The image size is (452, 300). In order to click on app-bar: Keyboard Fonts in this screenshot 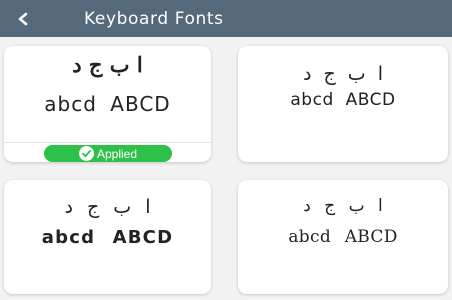, I will do `click(226, 18)`.